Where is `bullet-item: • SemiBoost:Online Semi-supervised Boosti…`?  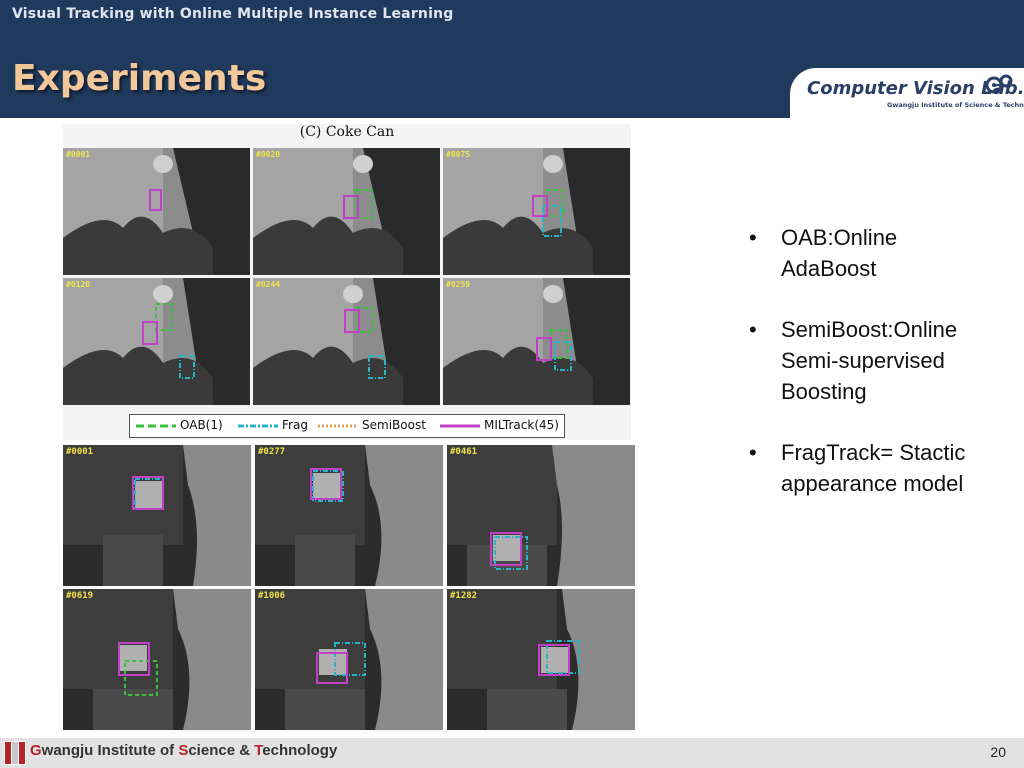
bullet-item: • SemiBoost:Online Semi-supervised Boosti… is located at coordinates (865, 360).